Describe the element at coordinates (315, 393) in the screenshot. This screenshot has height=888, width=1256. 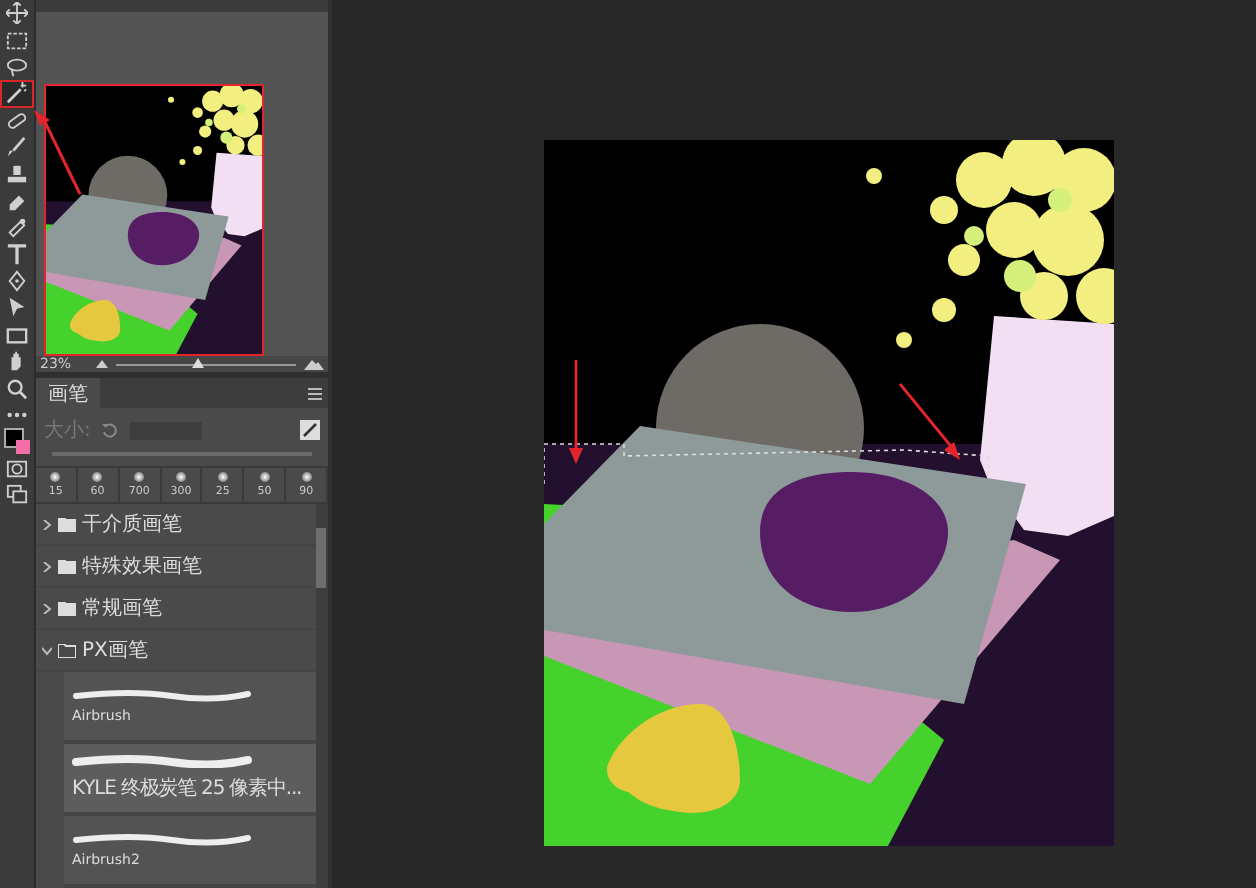
I see `menu-icon` at that location.